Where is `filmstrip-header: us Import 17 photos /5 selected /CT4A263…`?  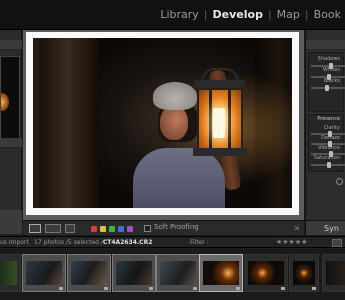 filmstrip-header: us Import 17 photos /5 selected /CT4A263… is located at coordinates (172, 242).